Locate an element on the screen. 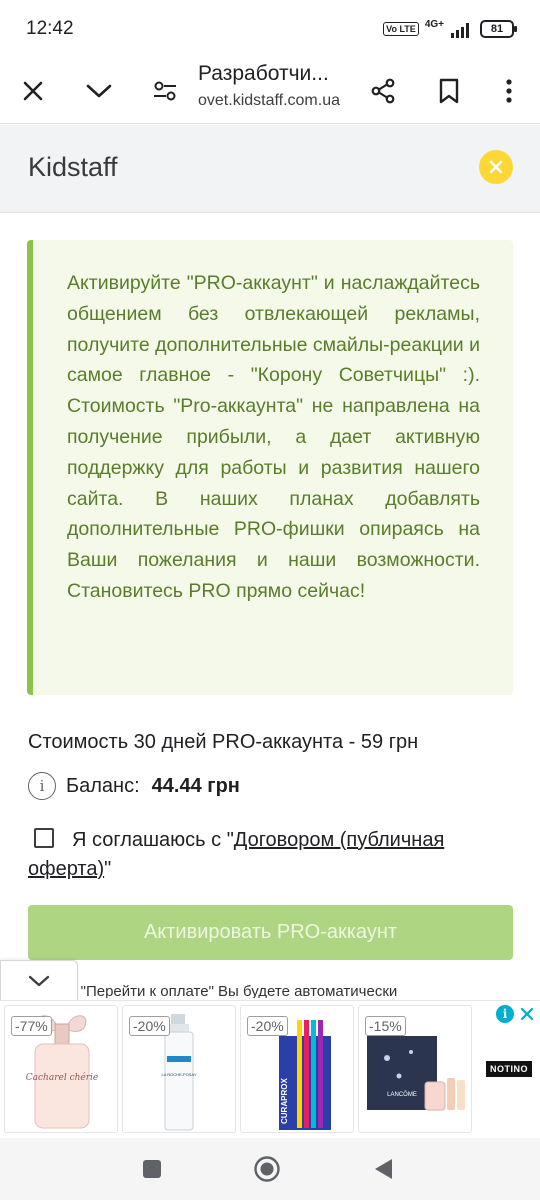 This screenshot has height=1200, width=540. balance-label: Баланс: is located at coordinates (103, 785).